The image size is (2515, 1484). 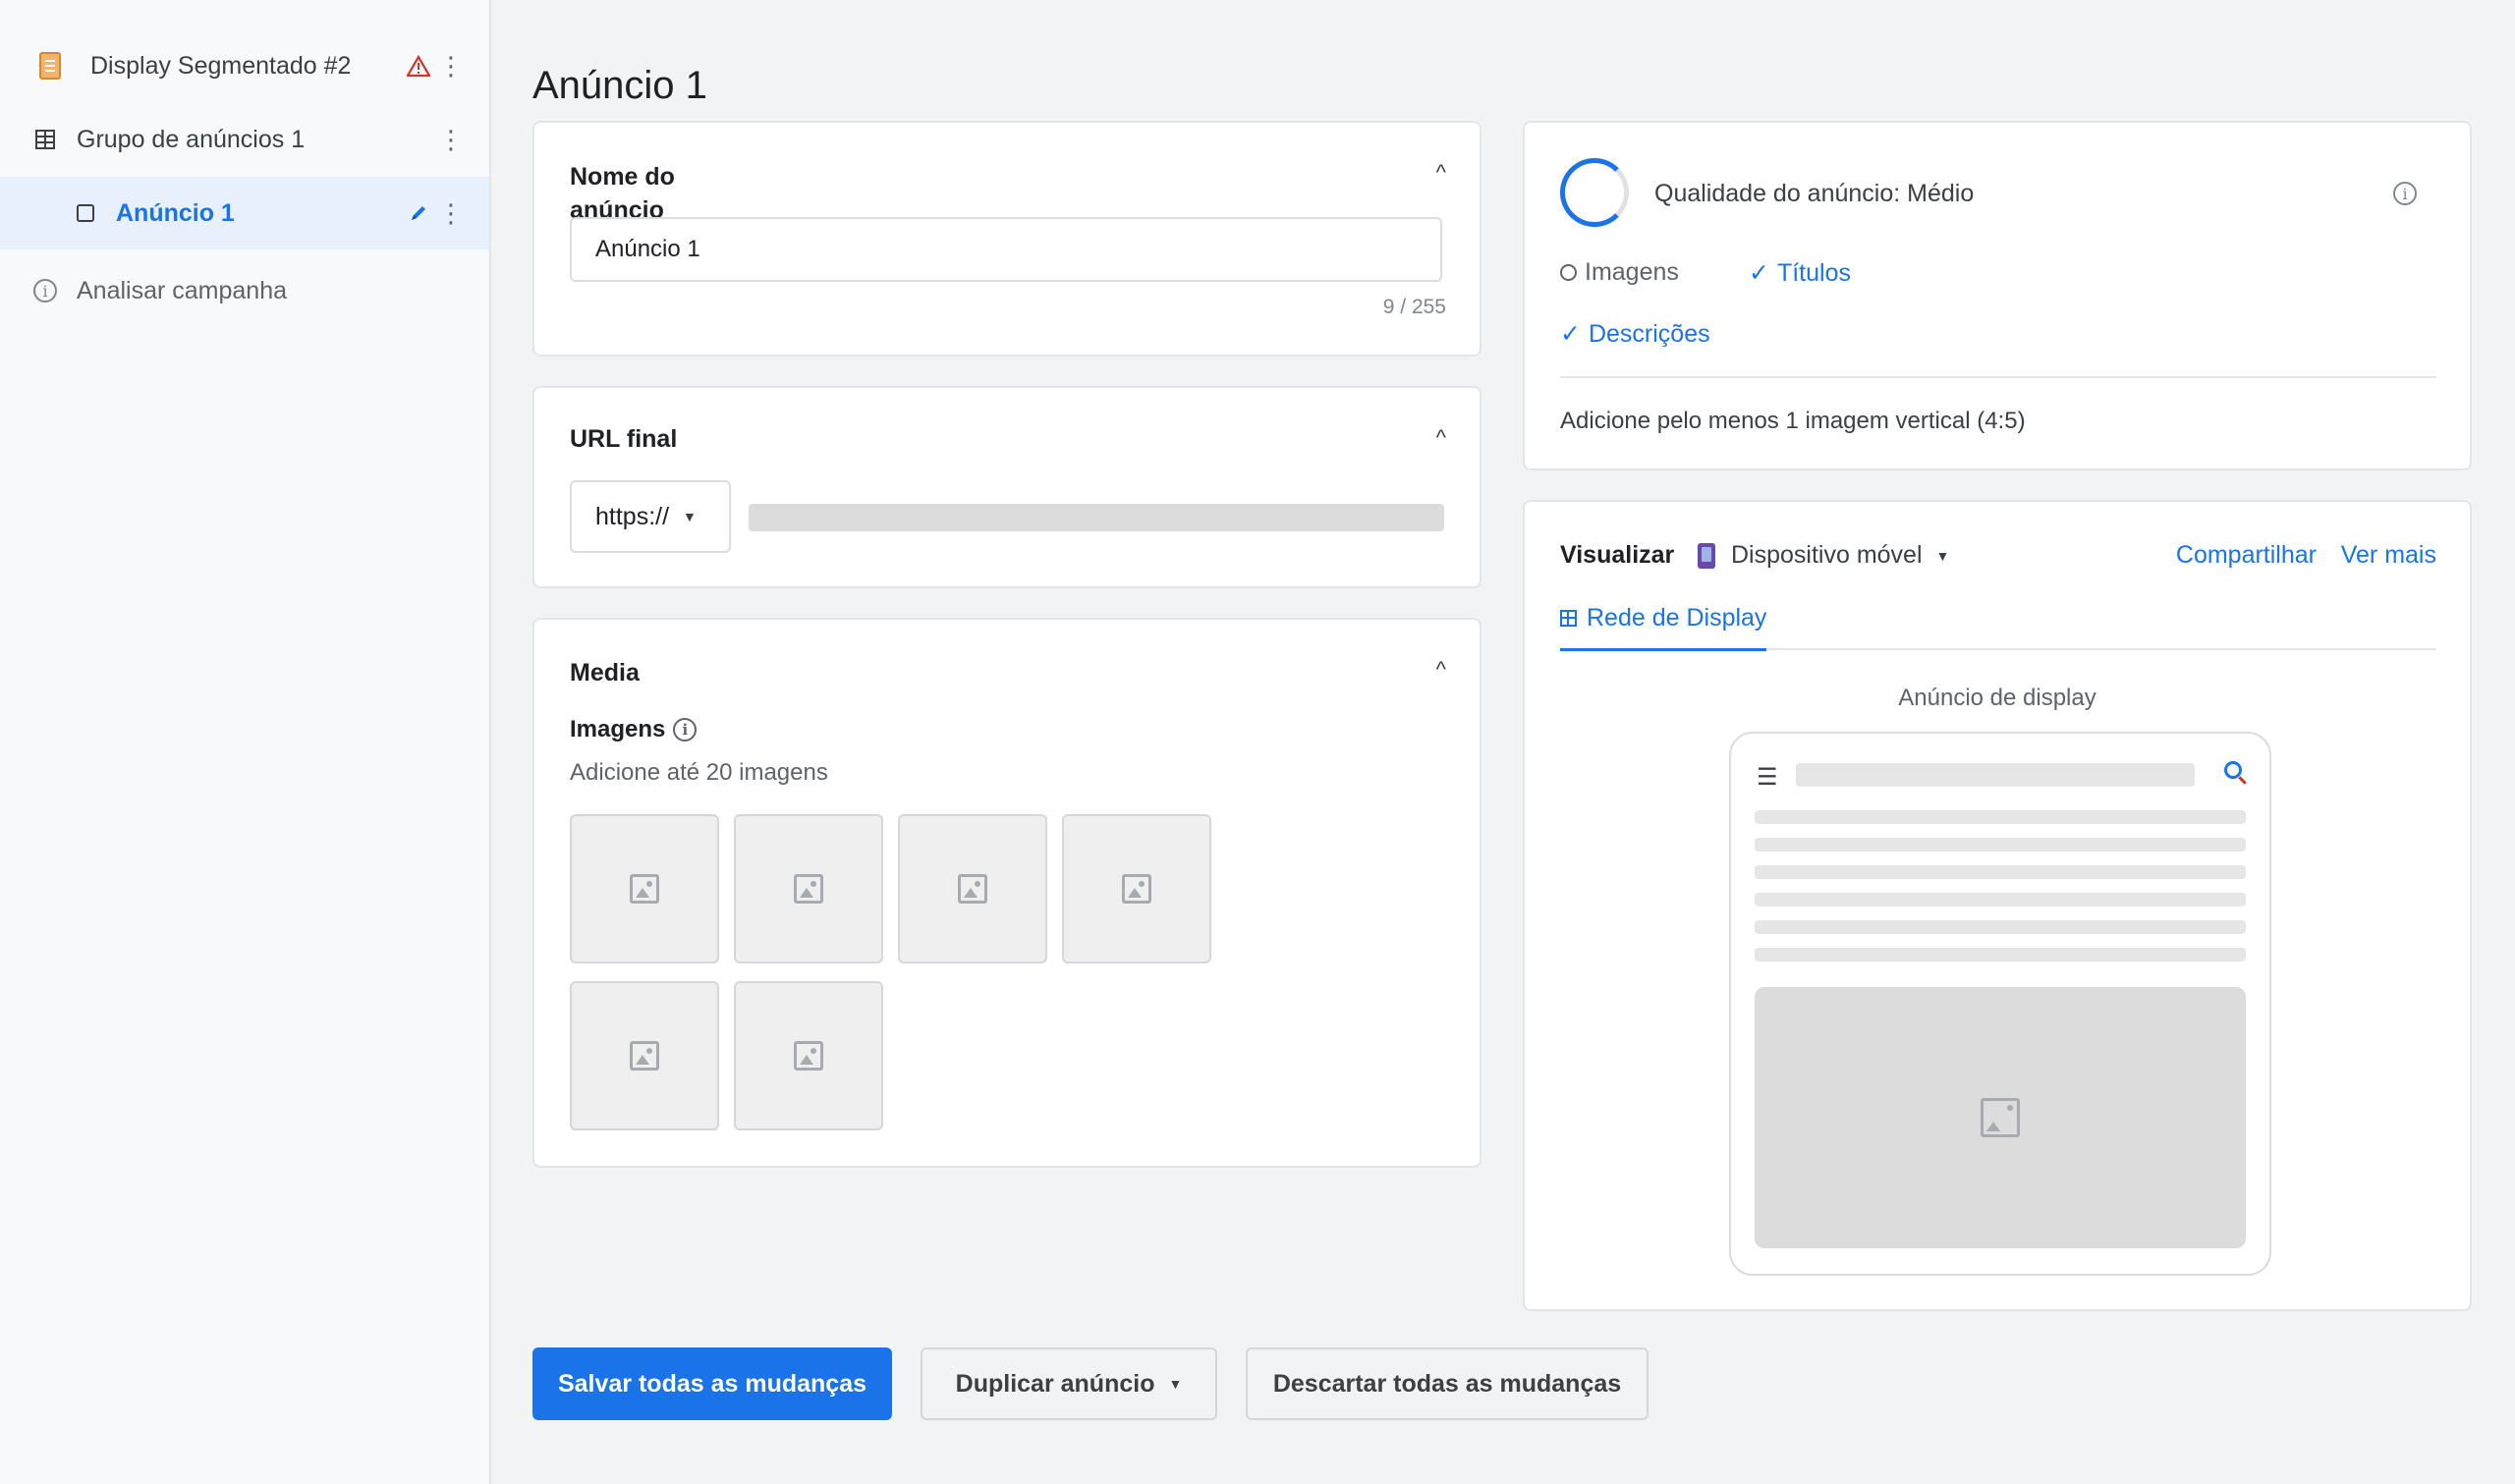 What do you see at coordinates (191, 139) in the screenshot?
I see `sidebar-item-label: Grupo de anúncios 1` at bounding box center [191, 139].